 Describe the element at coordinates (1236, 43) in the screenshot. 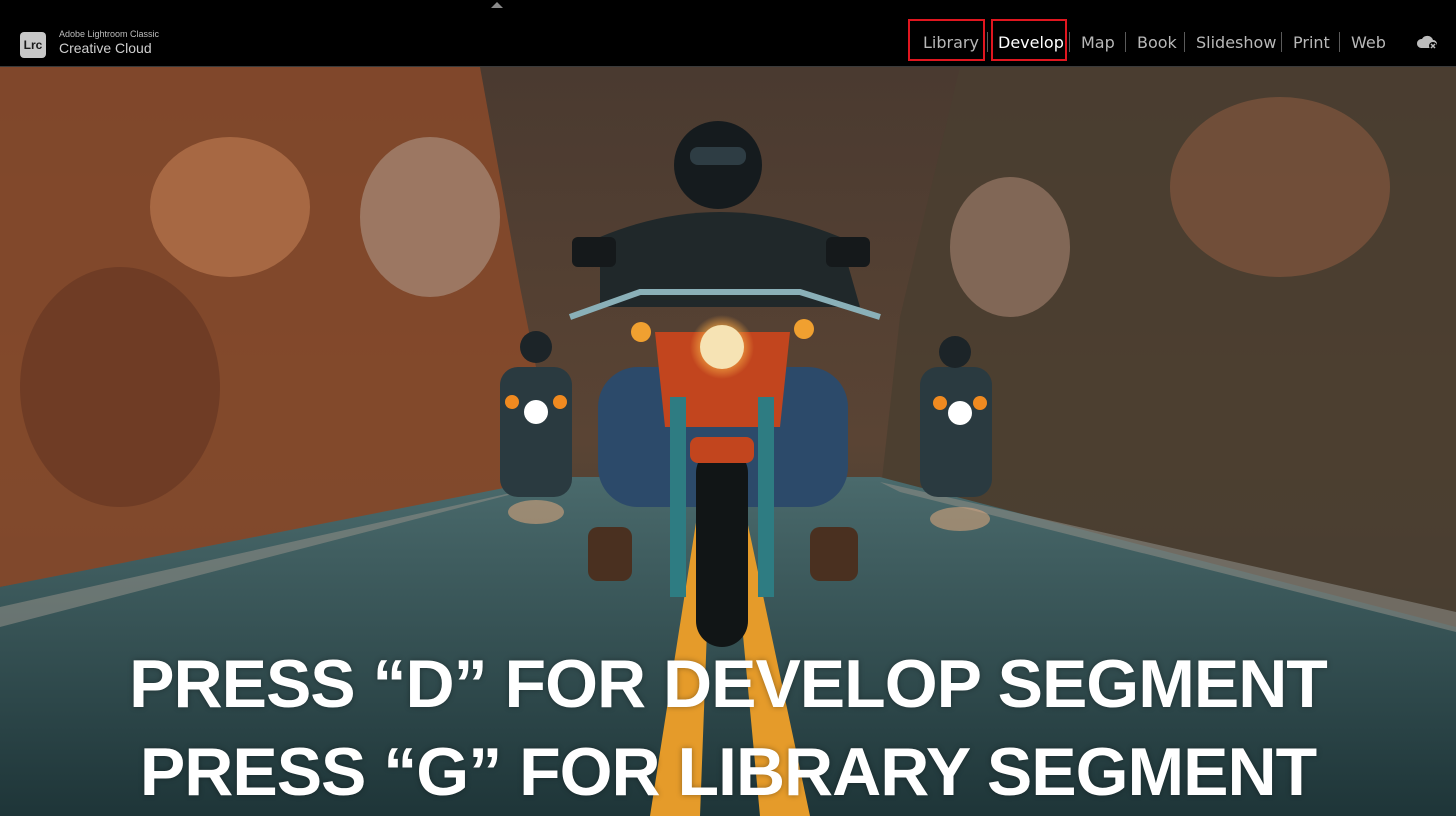

I see `module-slideshow: Slideshow` at that location.